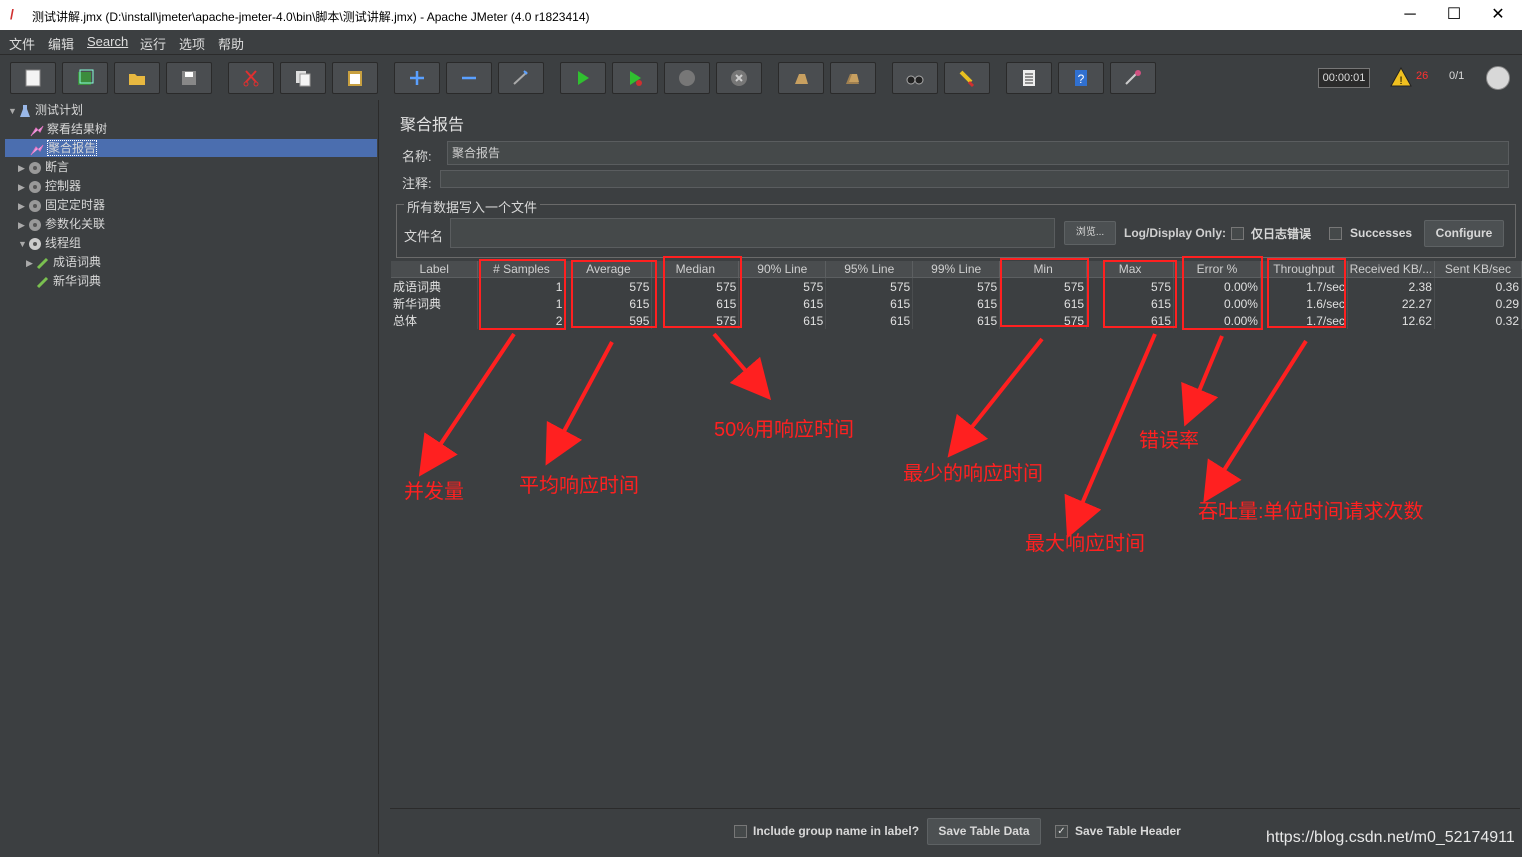 The width and height of the screenshot is (1522, 857). I want to click on cell: 2.38, so click(1391, 286).